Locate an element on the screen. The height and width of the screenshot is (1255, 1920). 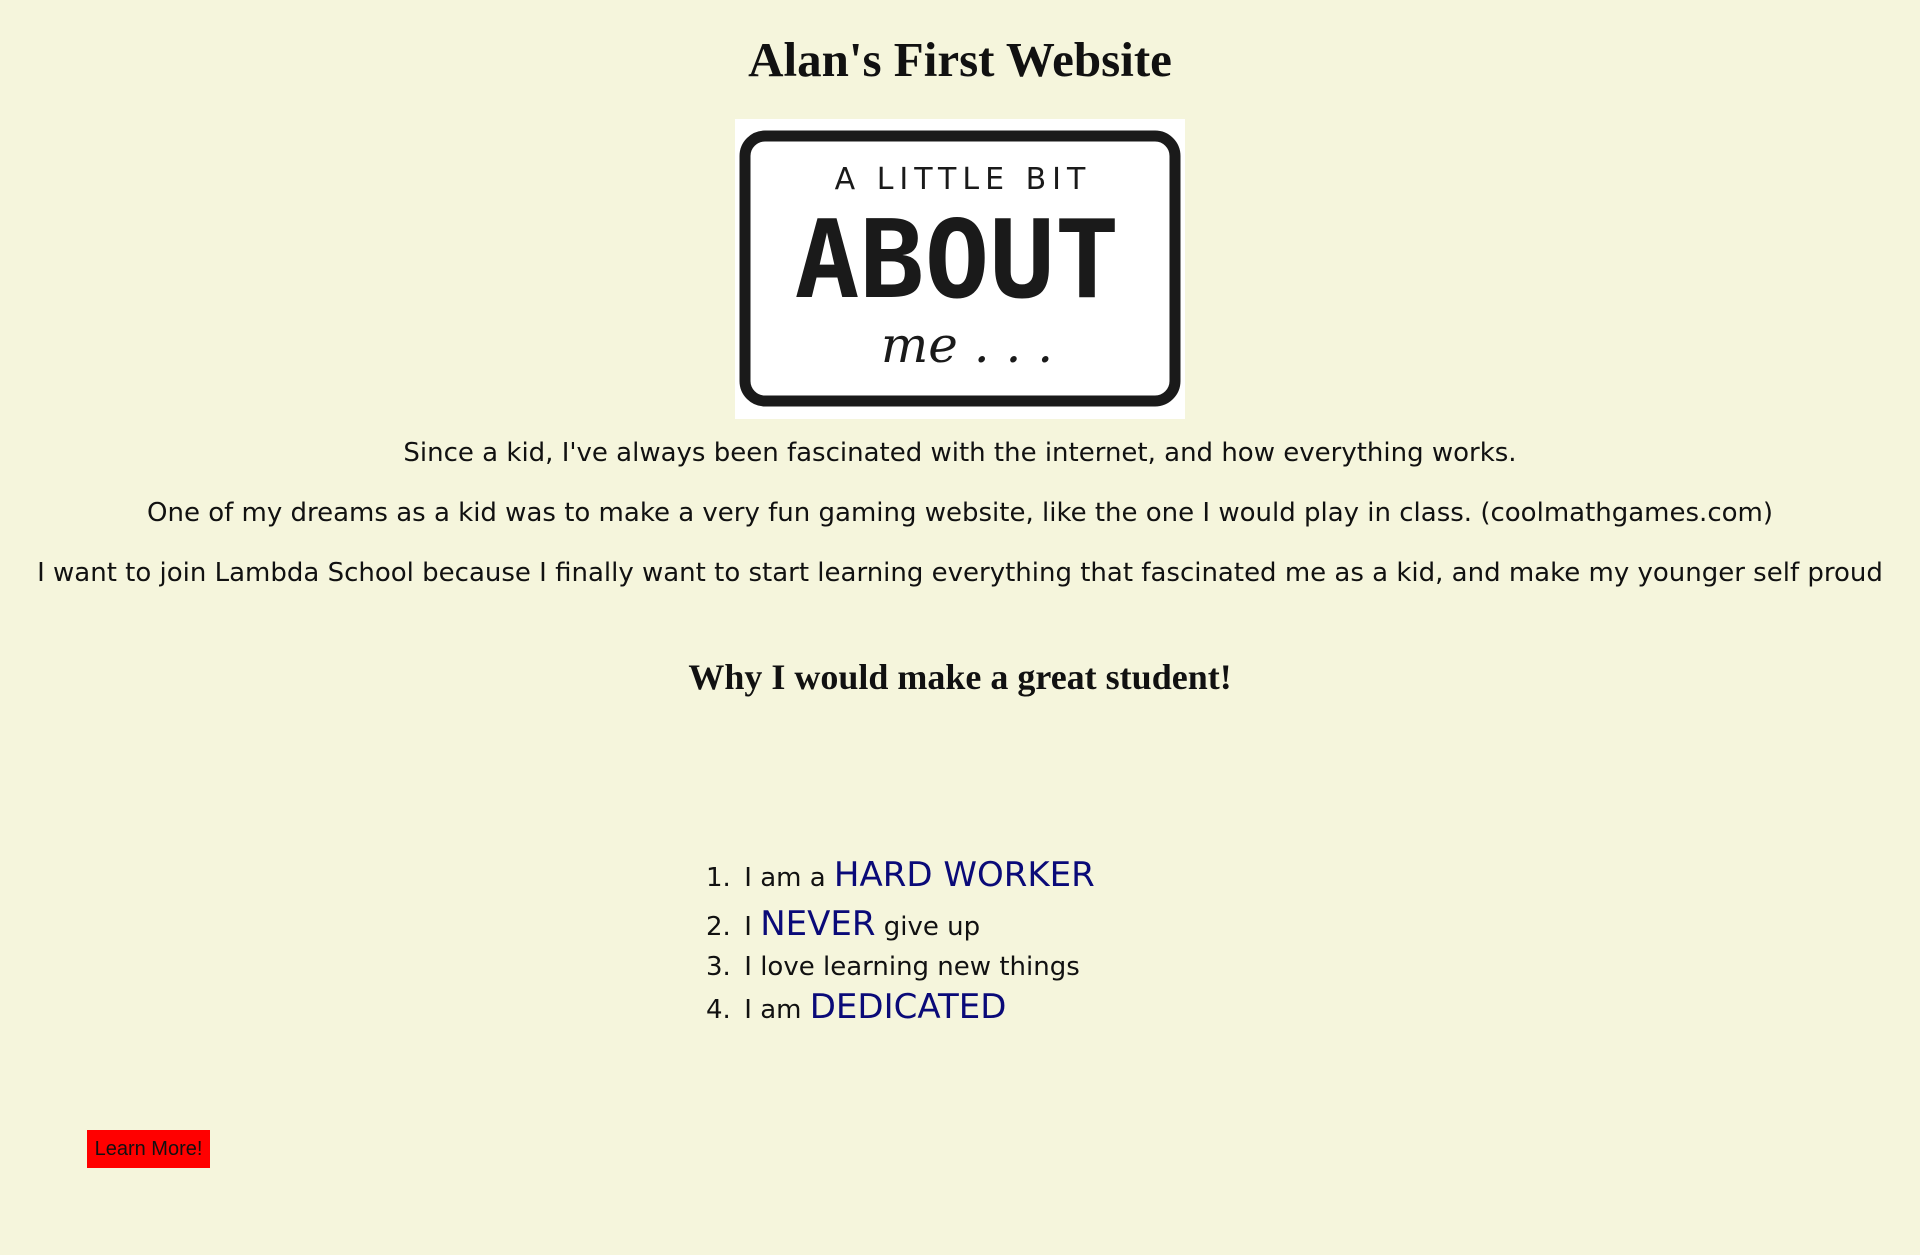
list-item: 2. I NEVER give up is located at coordinates (900, 925).